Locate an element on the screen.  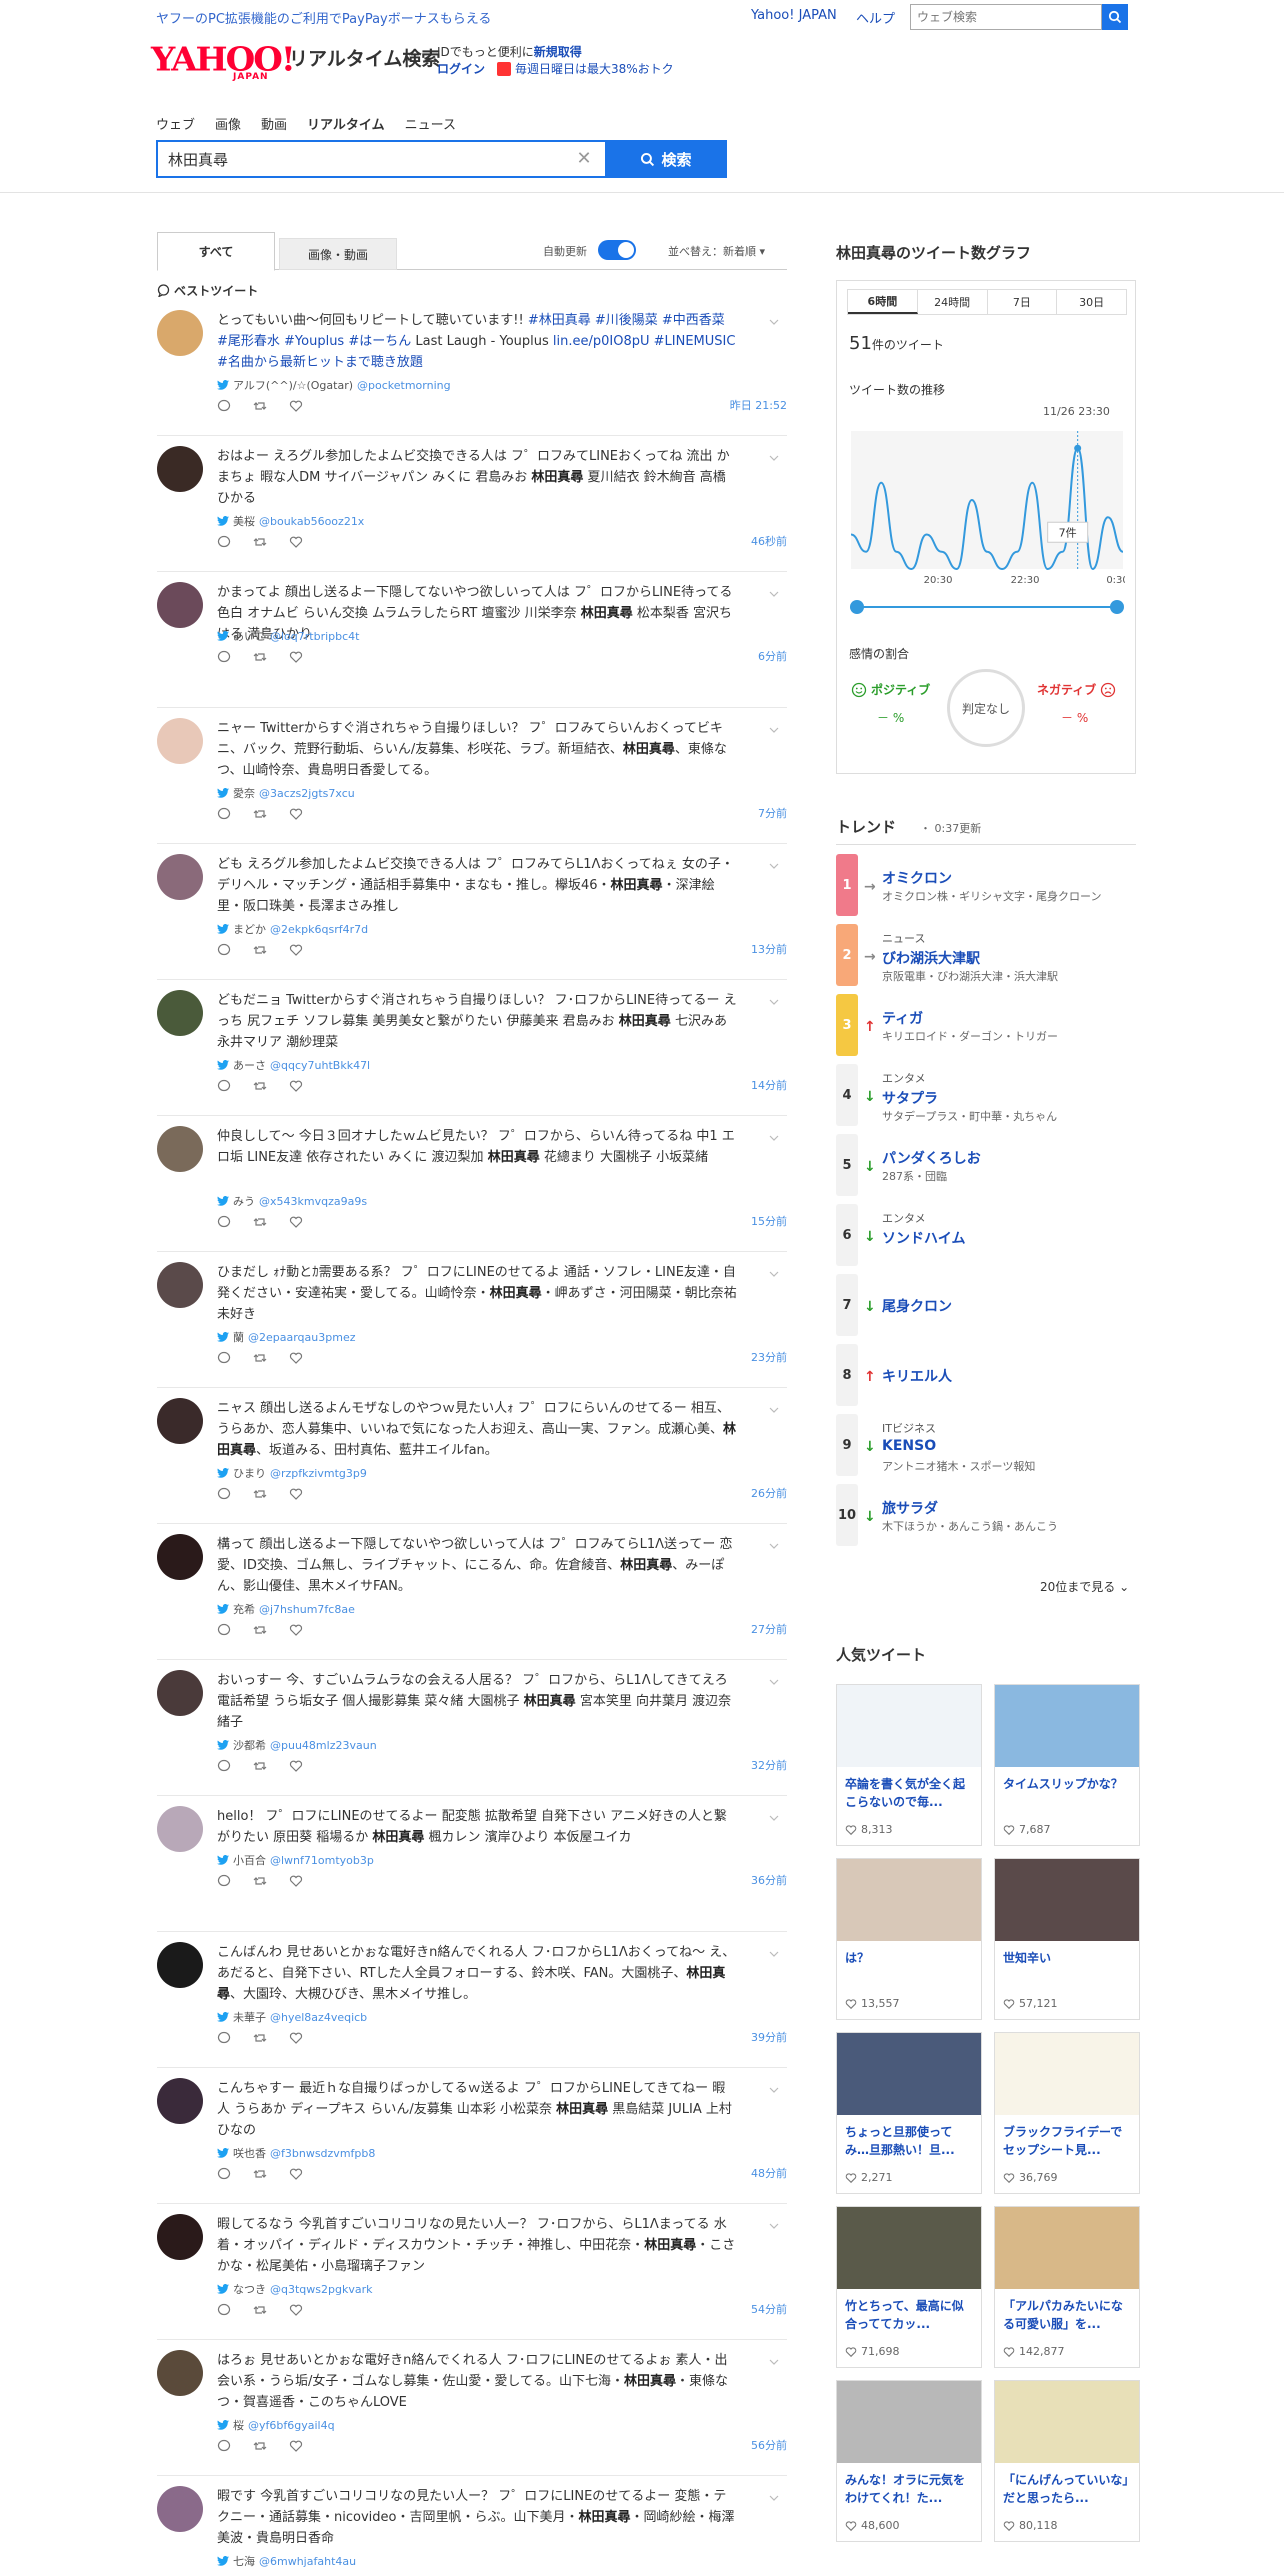
popular-tweet-card: 世知辛い 57,121 is located at coordinates (1067, 1939).